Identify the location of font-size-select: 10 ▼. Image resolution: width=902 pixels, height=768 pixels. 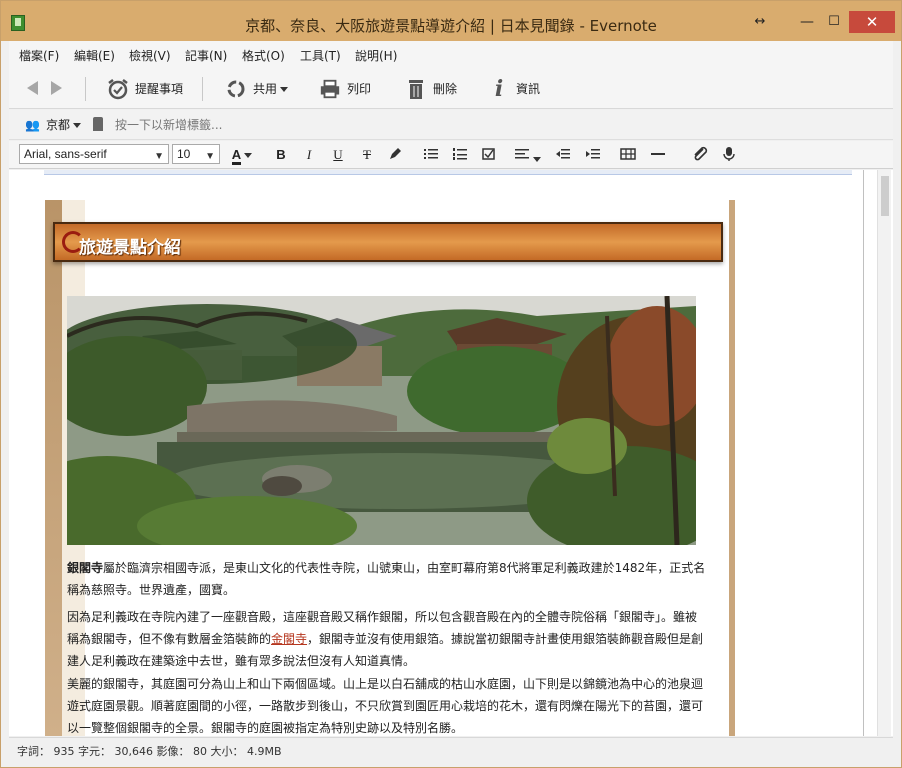
(196, 154).